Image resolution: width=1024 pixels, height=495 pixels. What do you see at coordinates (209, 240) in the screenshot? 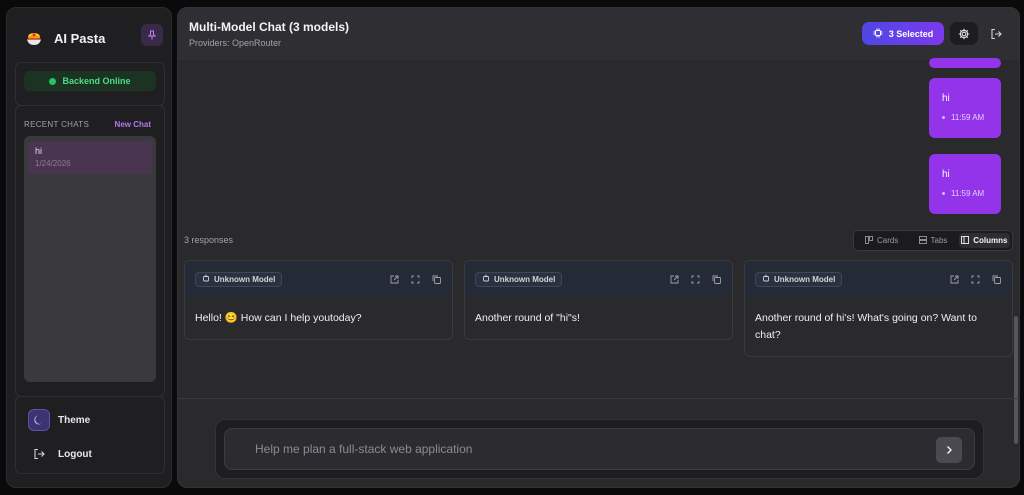
I see `responses-count: 3 responses` at bounding box center [209, 240].